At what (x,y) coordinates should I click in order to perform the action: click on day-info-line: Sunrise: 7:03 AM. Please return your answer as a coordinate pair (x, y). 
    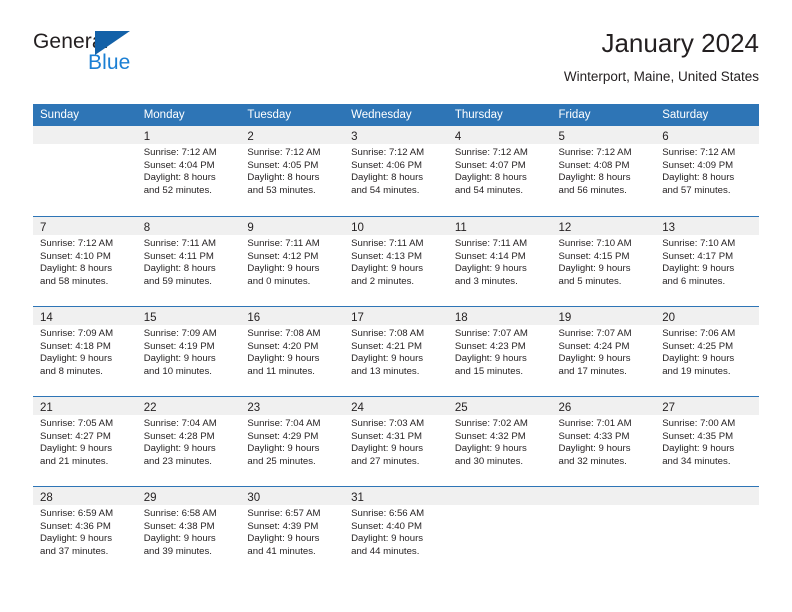
    Looking at the image, I should click on (388, 423).